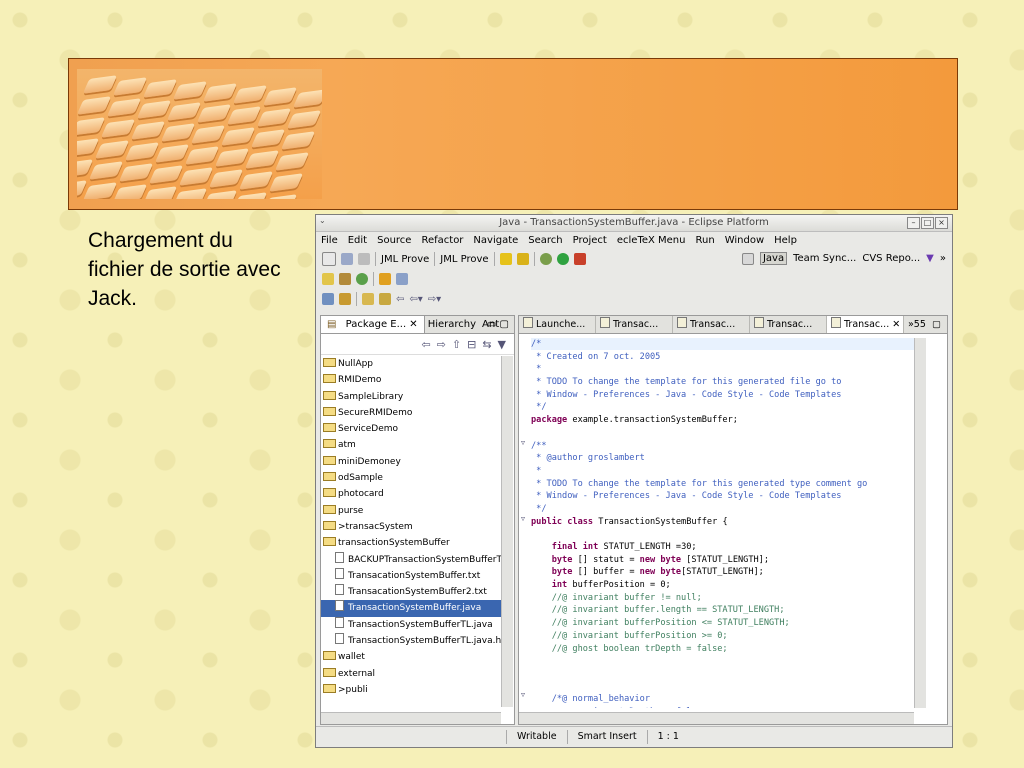  Describe the element at coordinates (411, 608) in the screenshot. I see `tree-file: TransactionSystemBuffer.java` at that location.